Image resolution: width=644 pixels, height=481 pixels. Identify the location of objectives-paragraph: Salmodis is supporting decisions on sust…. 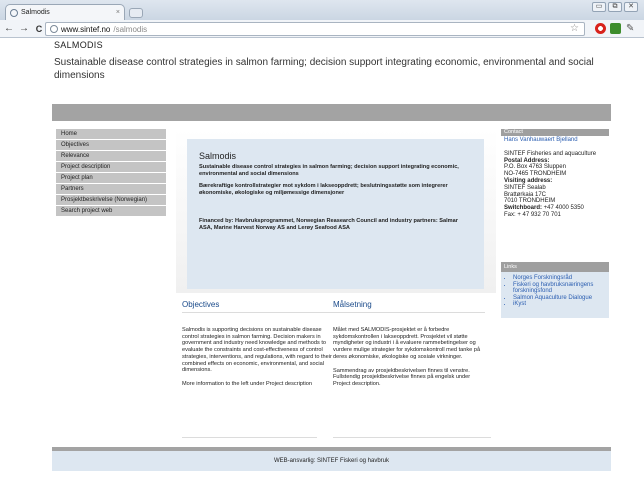
(257, 350).